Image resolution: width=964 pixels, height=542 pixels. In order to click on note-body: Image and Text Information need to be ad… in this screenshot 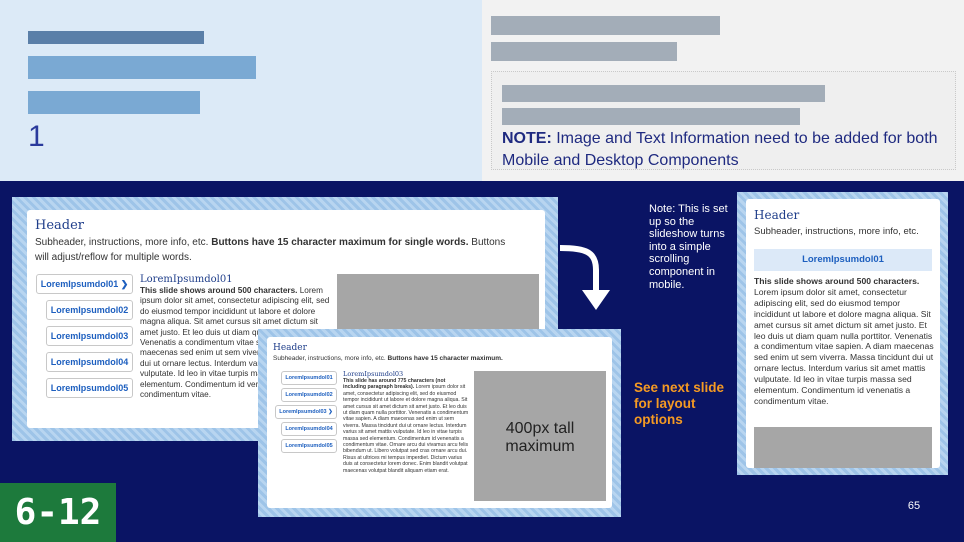, I will do `click(720, 149)`.